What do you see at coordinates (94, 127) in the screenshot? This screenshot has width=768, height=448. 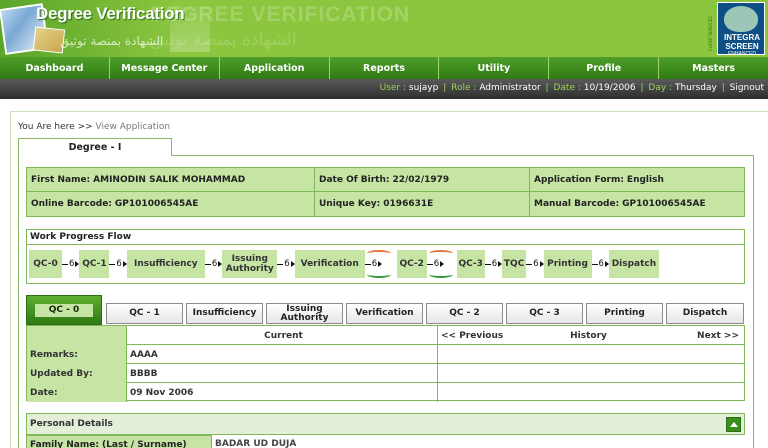 I see `breadcrumb: You Are here >> View Application` at bounding box center [94, 127].